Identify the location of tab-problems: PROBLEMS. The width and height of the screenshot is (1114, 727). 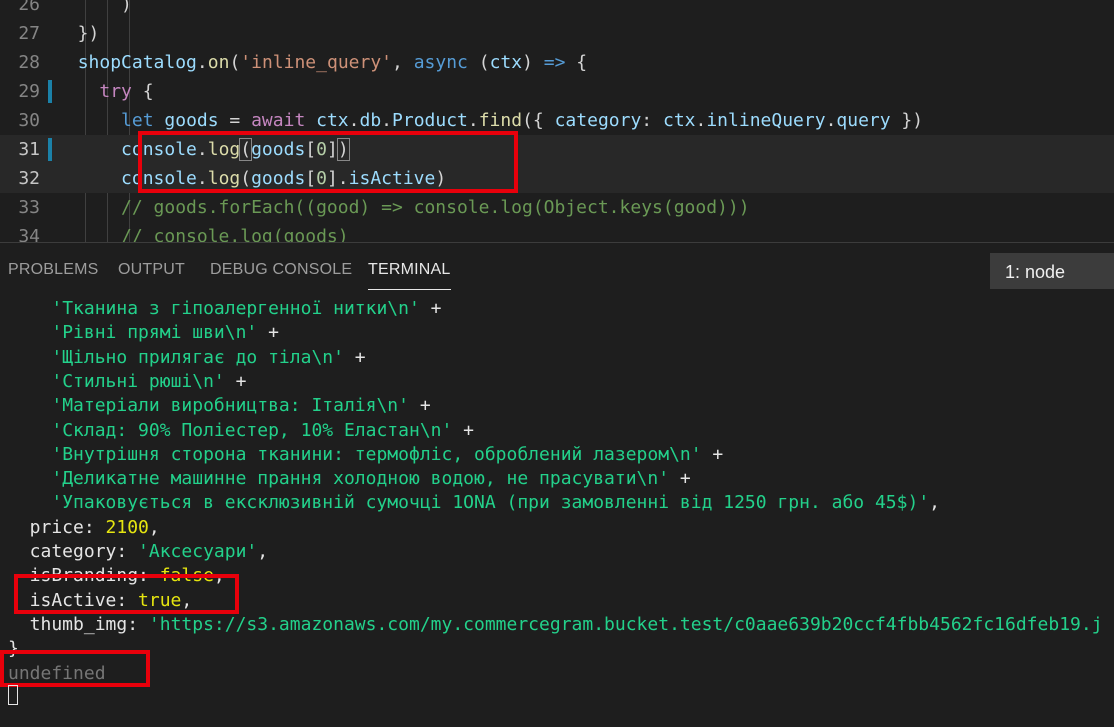
(53, 270).